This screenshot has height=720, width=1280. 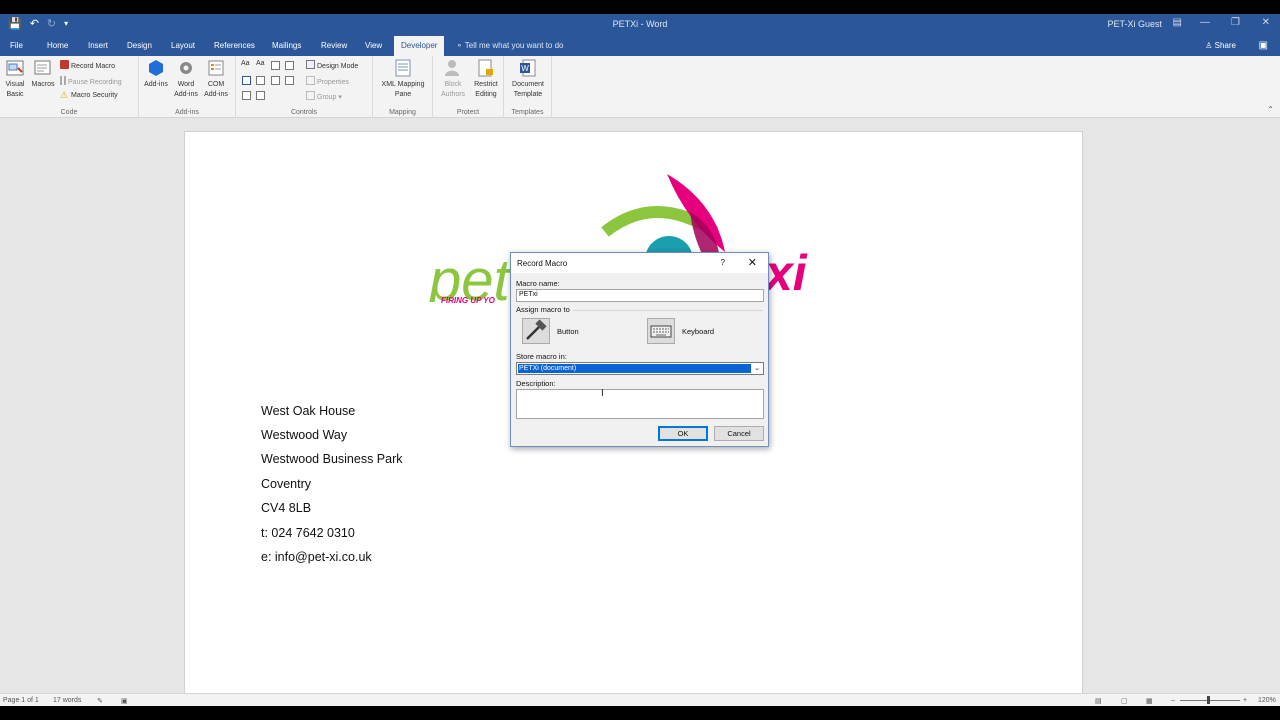 What do you see at coordinates (15, 79) in the screenshot?
I see `visual-basic-button: Visual Basic` at bounding box center [15, 79].